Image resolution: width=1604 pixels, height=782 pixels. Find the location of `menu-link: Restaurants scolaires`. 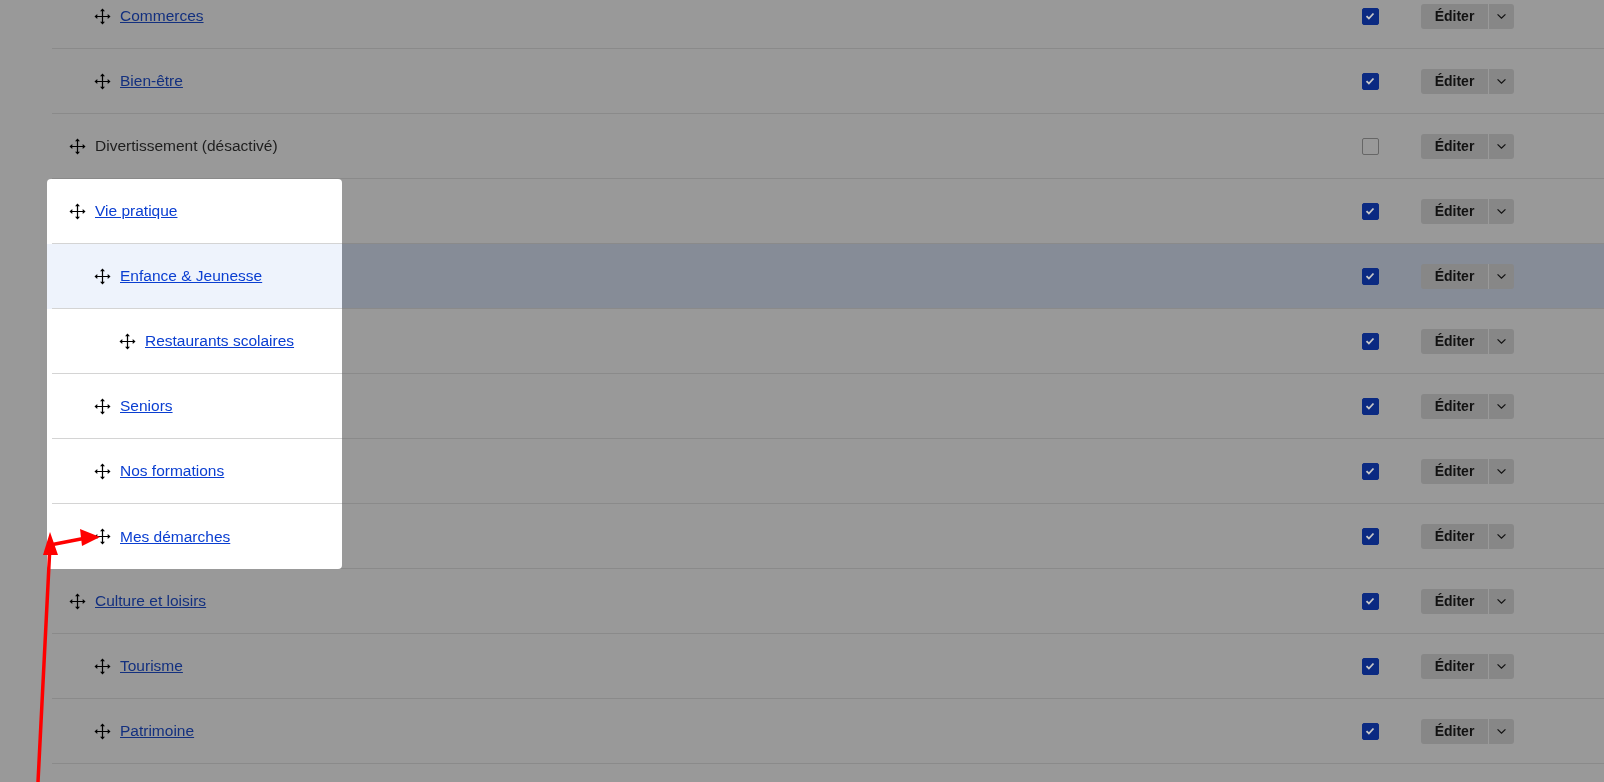

menu-link: Restaurants scolaires is located at coordinates (220, 341).